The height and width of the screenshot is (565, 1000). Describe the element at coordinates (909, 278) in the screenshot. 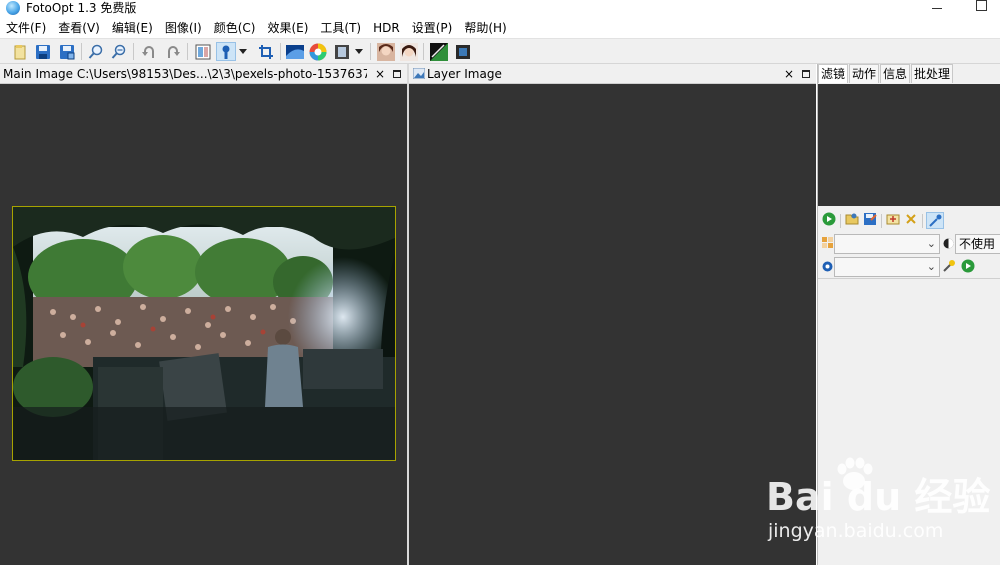

I see `right-panel-divider` at that location.